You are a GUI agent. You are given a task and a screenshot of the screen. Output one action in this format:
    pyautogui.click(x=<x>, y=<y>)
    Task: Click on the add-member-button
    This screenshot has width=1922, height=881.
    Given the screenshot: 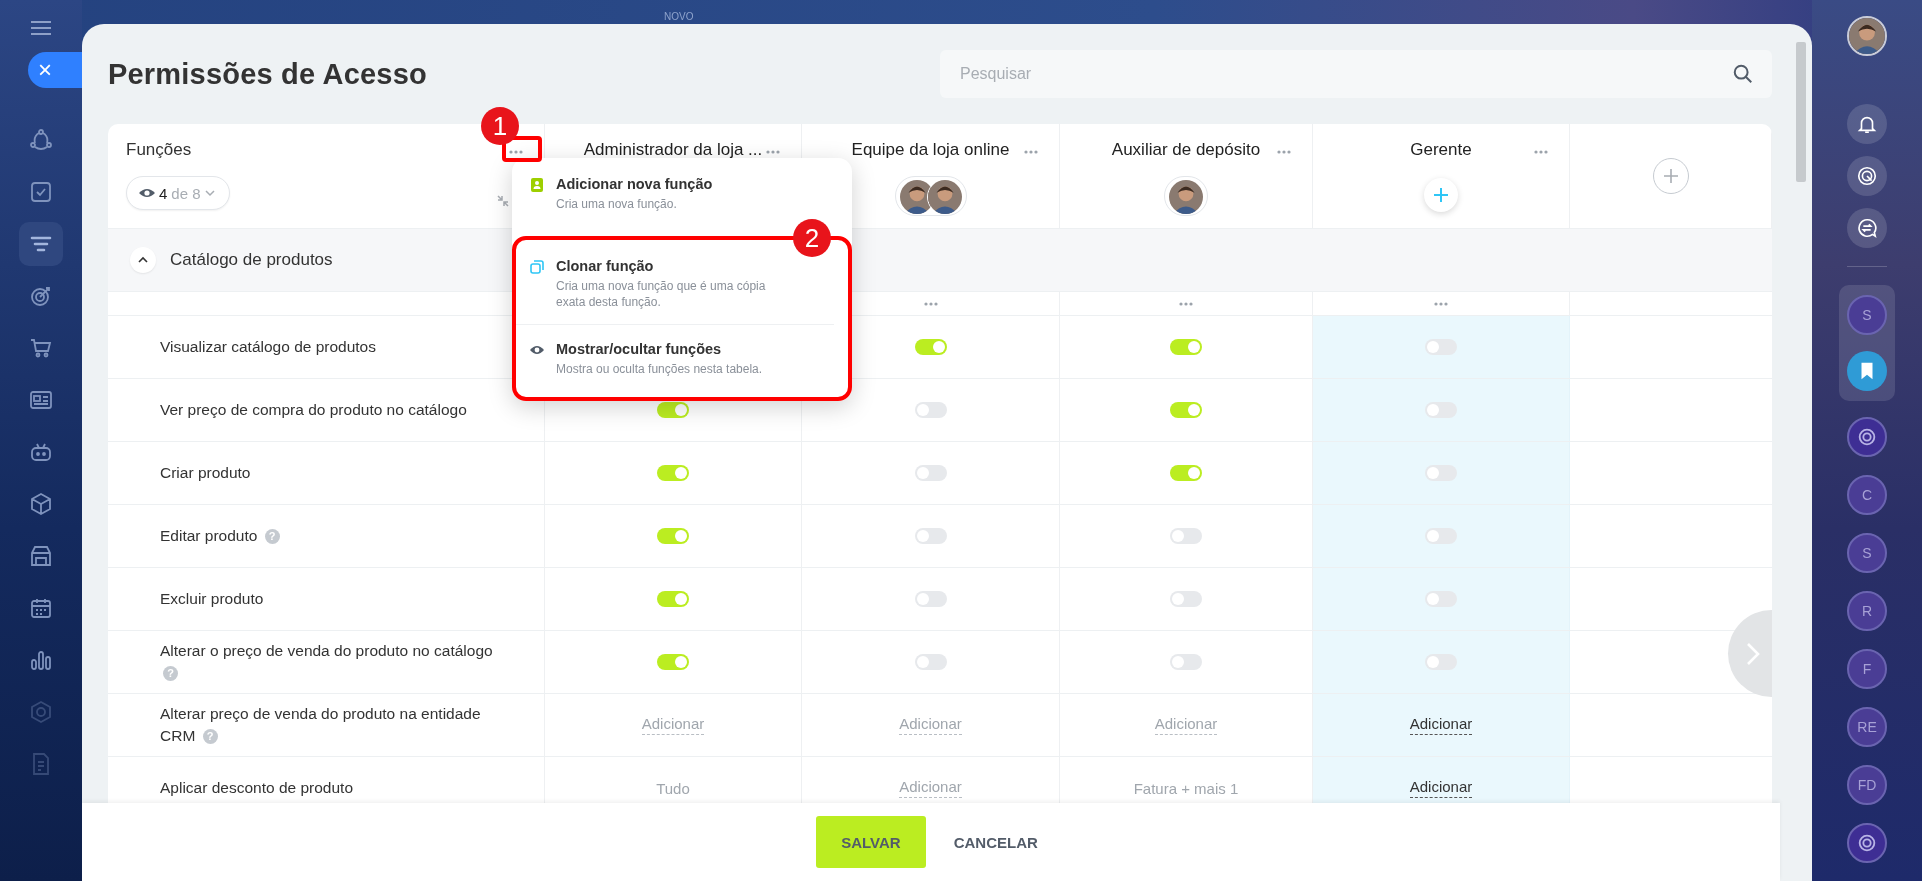 What is the action you would take?
    pyautogui.click(x=1441, y=195)
    